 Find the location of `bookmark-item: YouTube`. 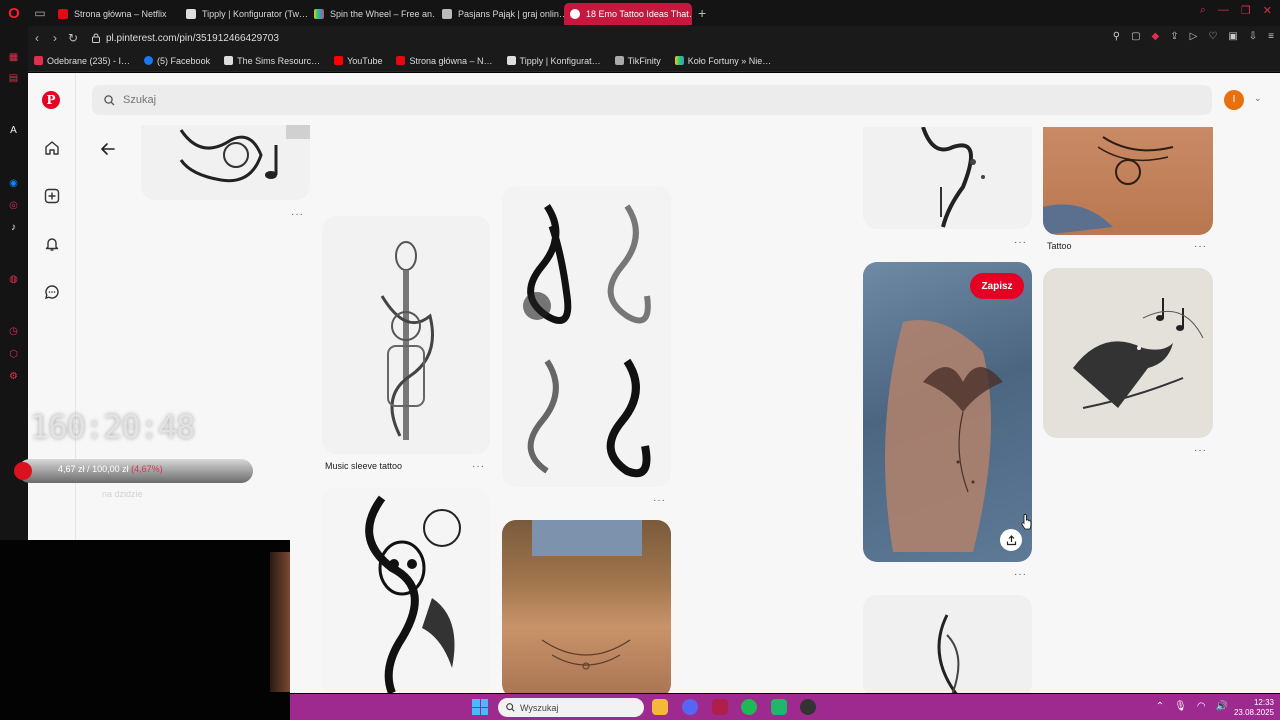

bookmark-item: YouTube is located at coordinates (358, 61).